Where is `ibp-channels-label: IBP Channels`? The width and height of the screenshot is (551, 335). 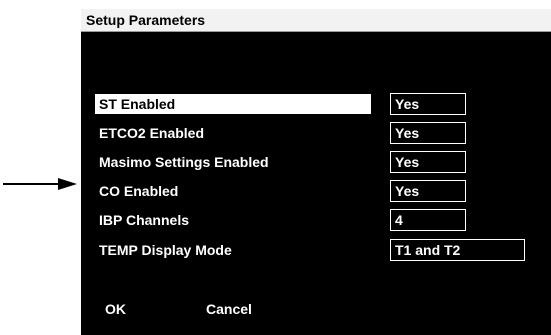 ibp-channels-label: IBP Channels is located at coordinates (144, 220).